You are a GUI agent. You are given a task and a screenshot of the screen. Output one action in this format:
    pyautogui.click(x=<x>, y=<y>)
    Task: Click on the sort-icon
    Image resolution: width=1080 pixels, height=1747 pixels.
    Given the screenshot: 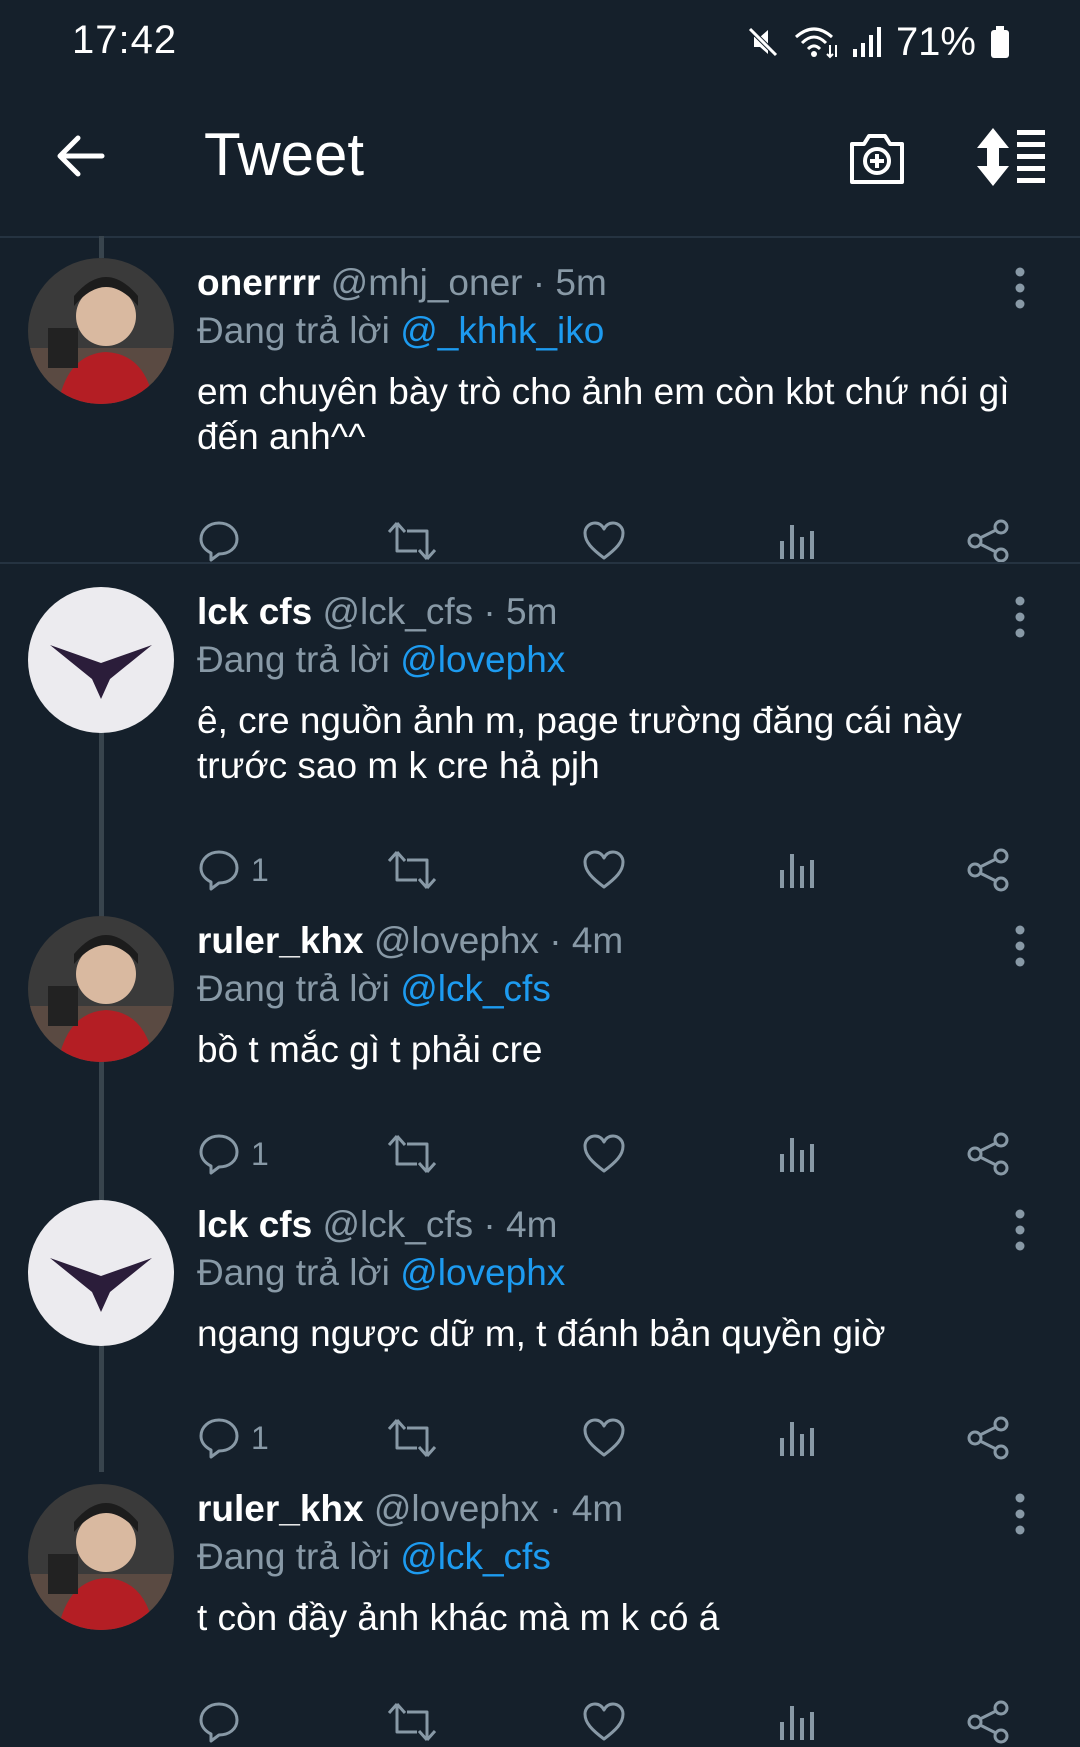 What is the action you would take?
    pyautogui.click(x=1011, y=157)
    